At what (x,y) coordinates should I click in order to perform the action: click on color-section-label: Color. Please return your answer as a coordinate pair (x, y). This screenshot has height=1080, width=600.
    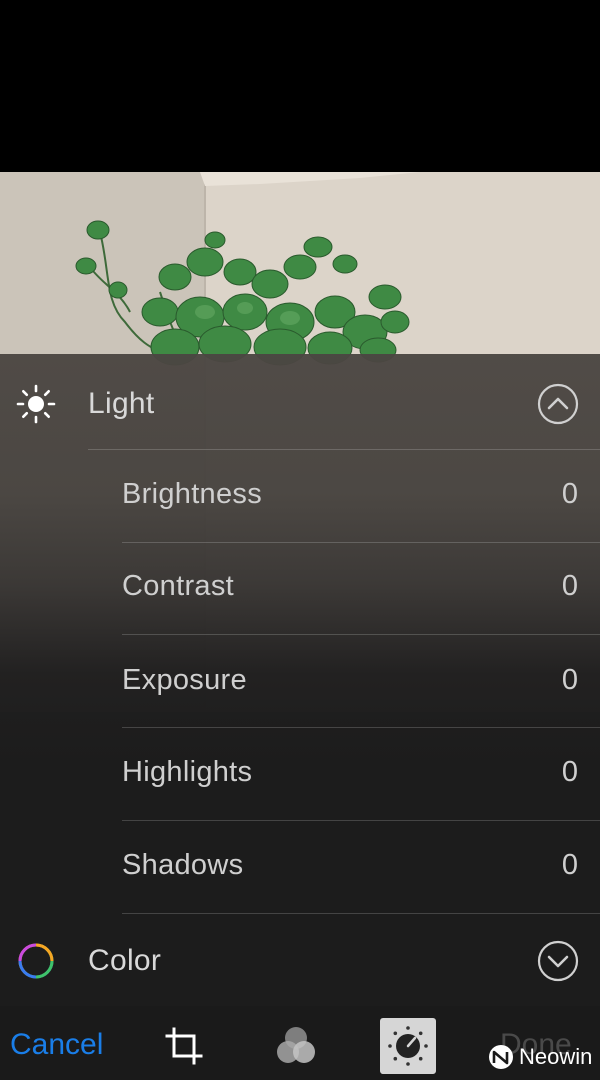
    Looking at the image, I should click on (125, 960).